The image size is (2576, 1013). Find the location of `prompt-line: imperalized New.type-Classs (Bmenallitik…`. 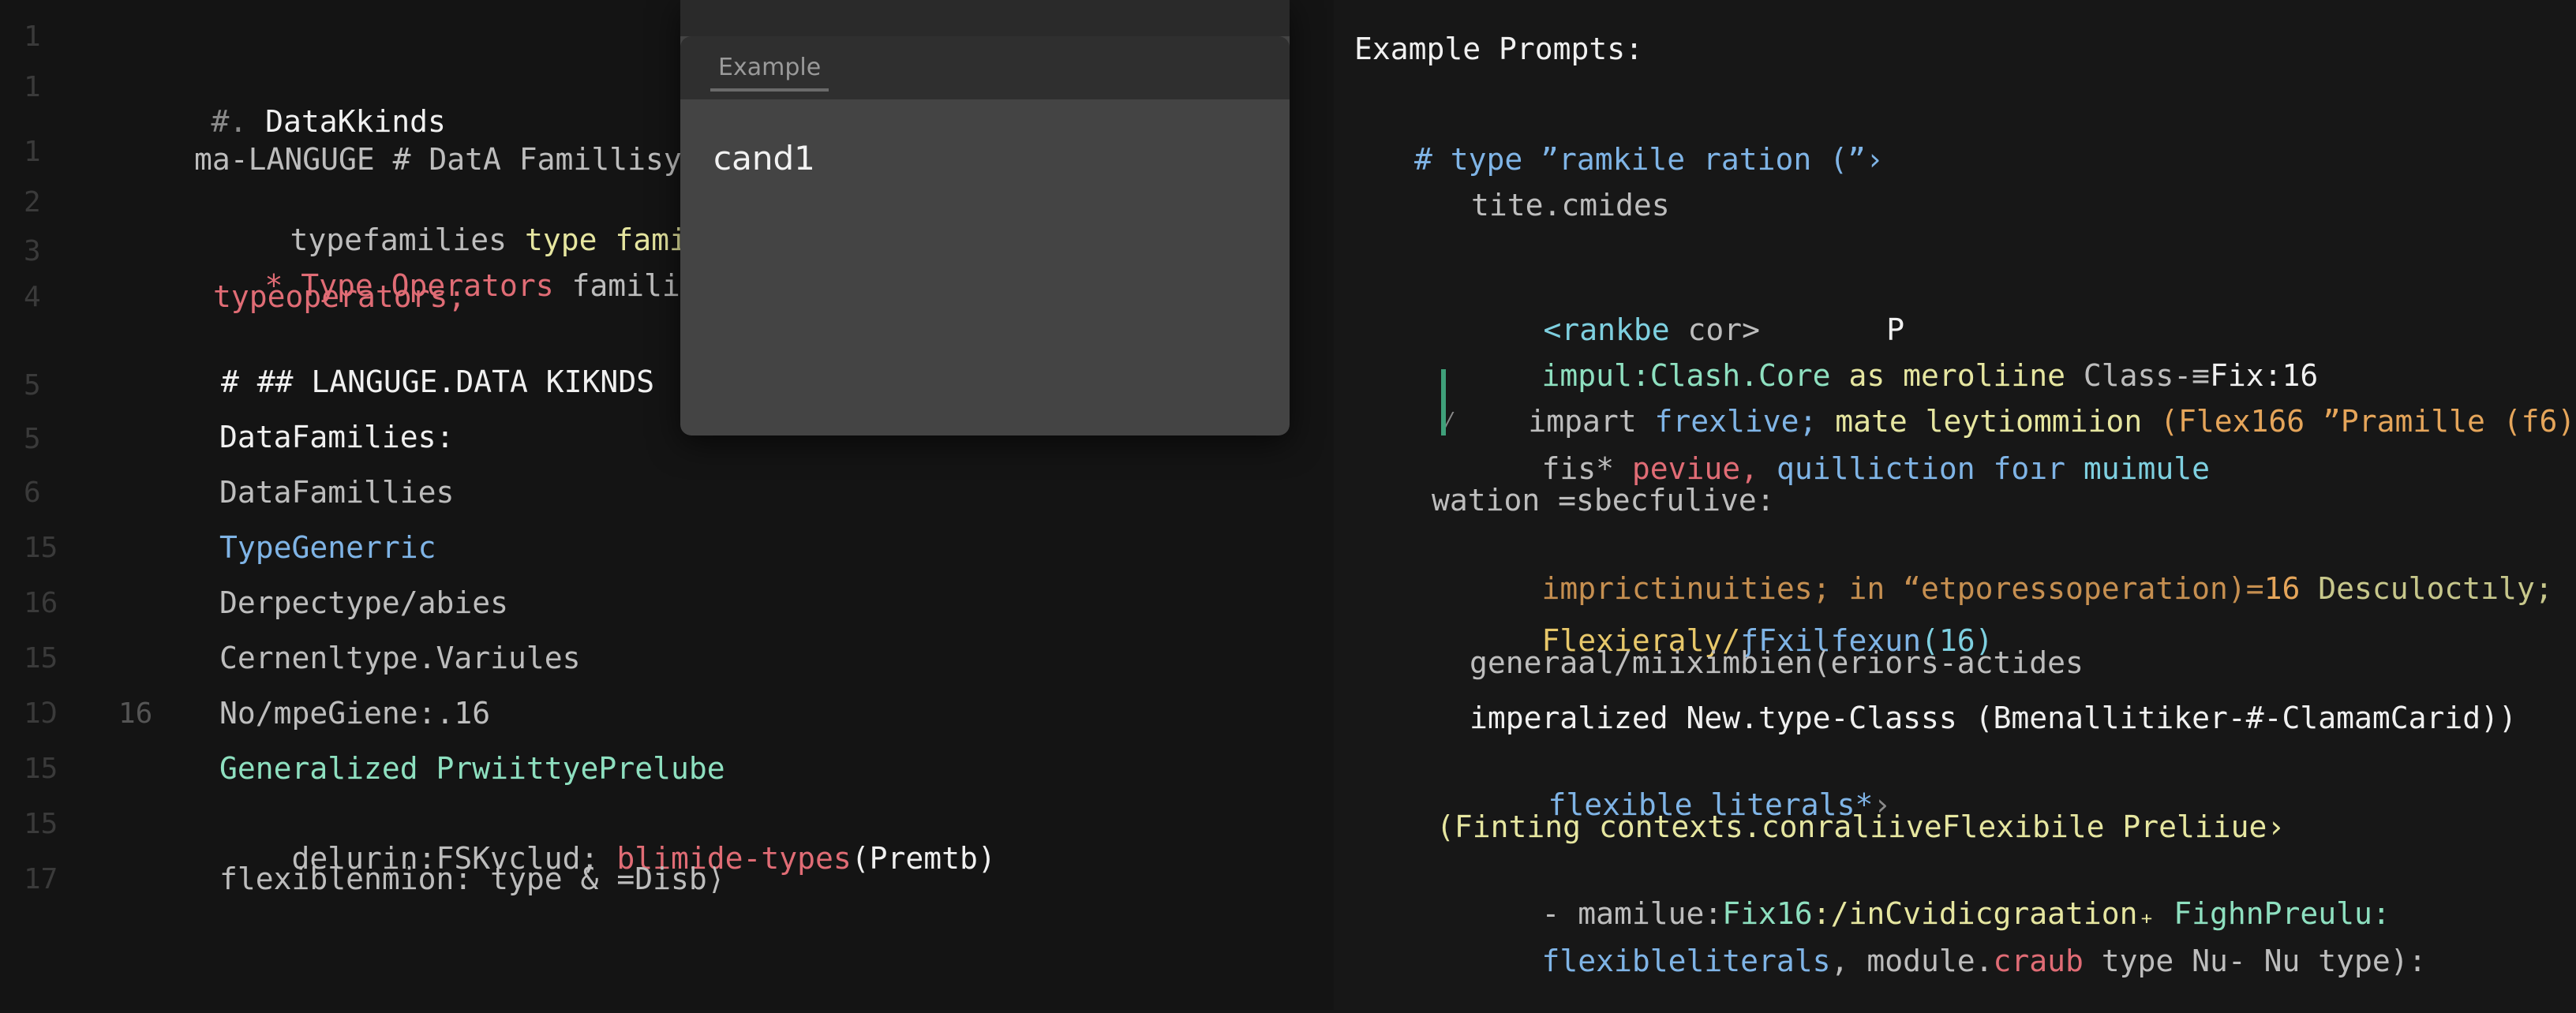

prompt-line: imperalized New.type-Classs (Bmenallitik… is located at coordinates (1993, 718).